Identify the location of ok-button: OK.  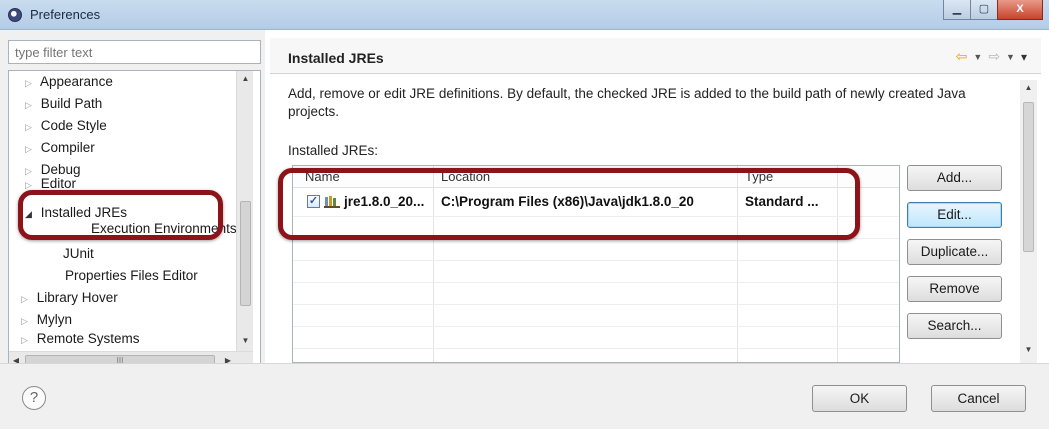
(859, 398).